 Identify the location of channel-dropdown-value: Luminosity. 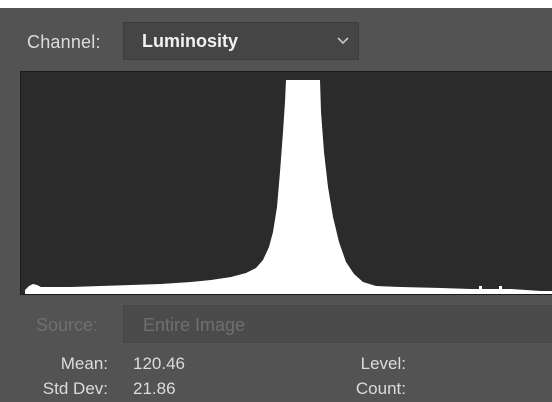
(190, 41).